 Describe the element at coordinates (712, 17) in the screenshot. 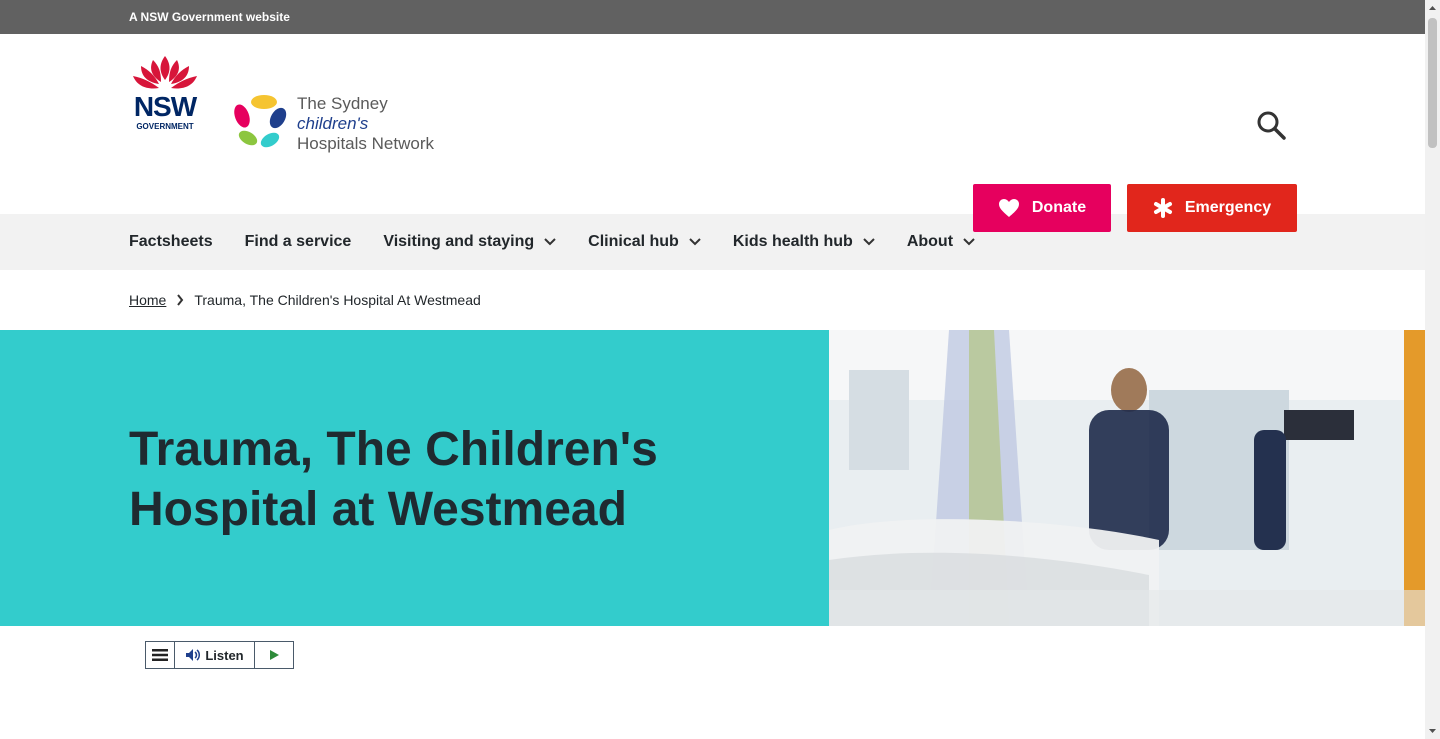

I see `masthead: A NSW Government website` at that location.